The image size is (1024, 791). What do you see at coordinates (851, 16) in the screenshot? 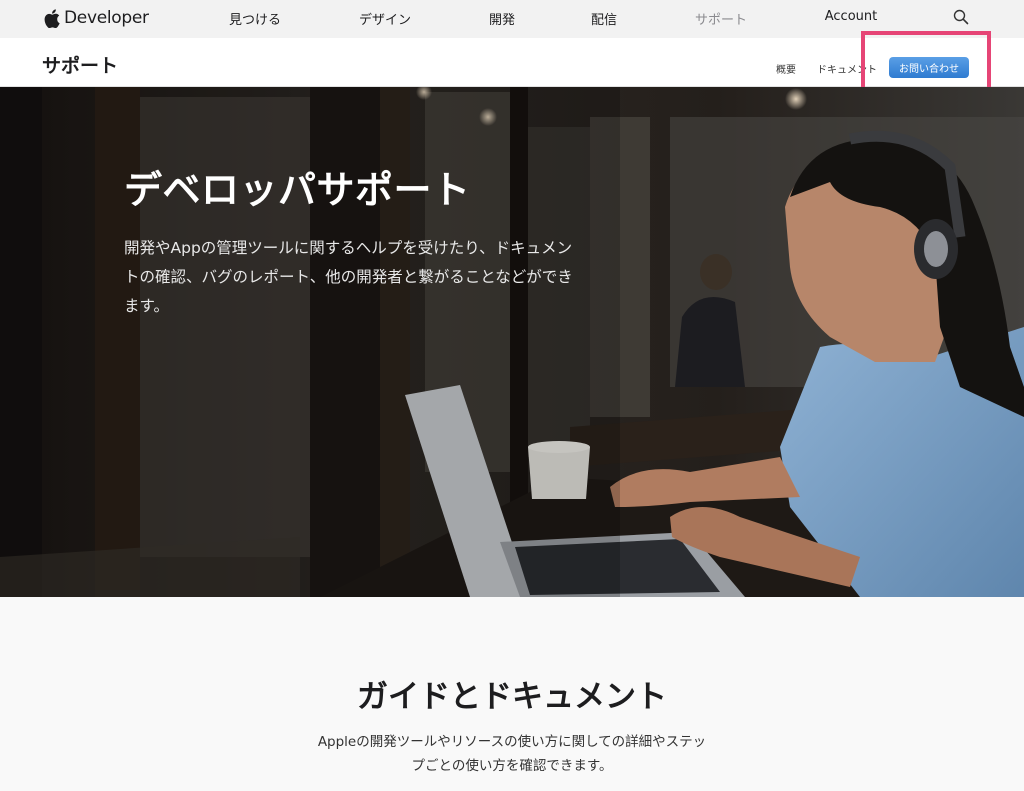
I see `nav-link-account: Account` at bounding box center [851, 16].